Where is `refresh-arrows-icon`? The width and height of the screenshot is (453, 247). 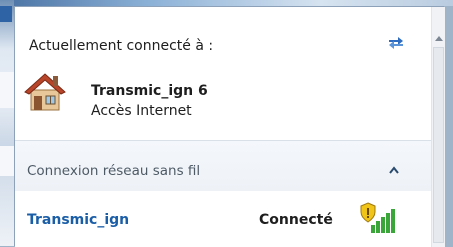
refresh-arrows-icon is located at coordinates (396, 42).